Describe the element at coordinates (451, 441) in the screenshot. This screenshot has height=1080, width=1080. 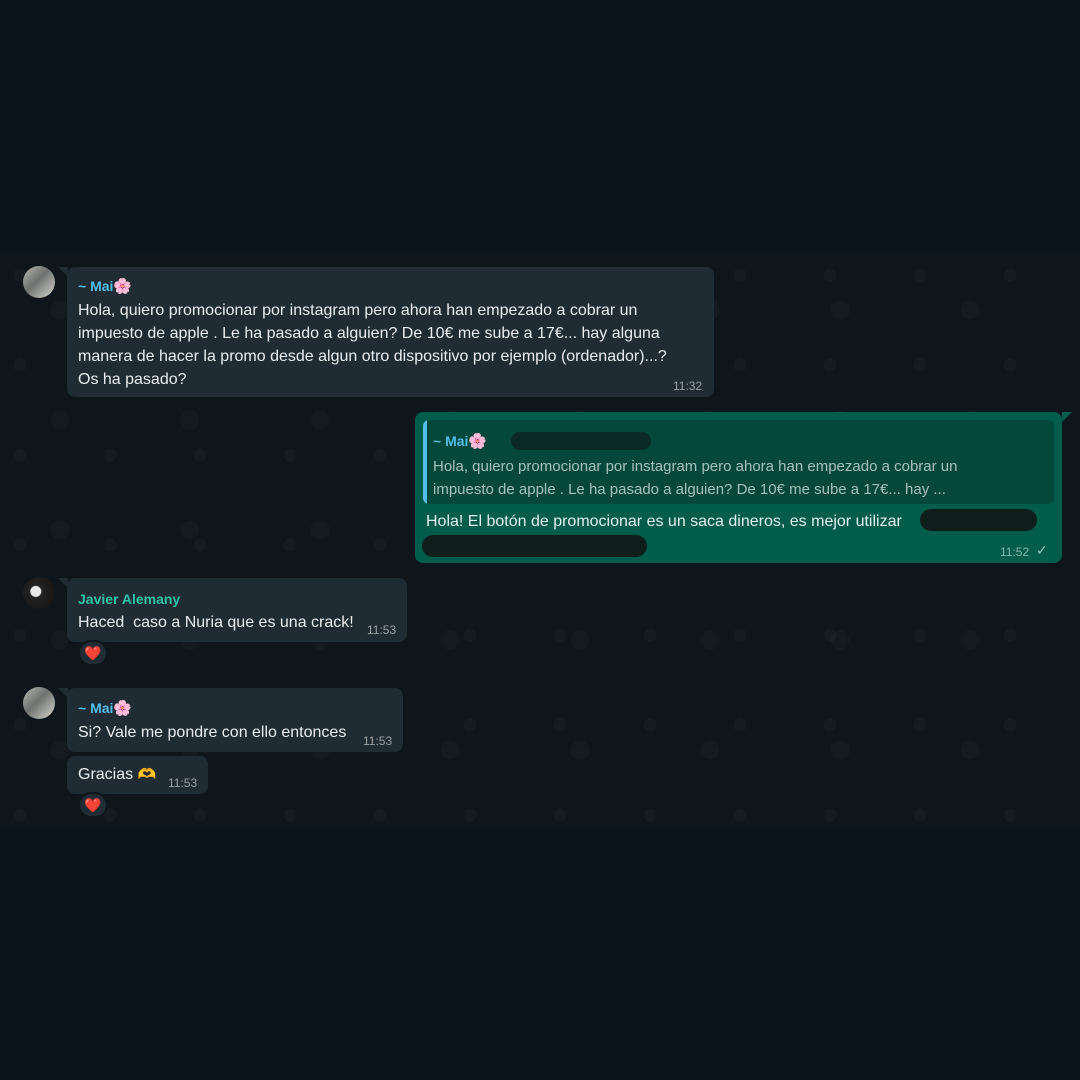
I see `quote-sender-text: ~ Mai` at that location.